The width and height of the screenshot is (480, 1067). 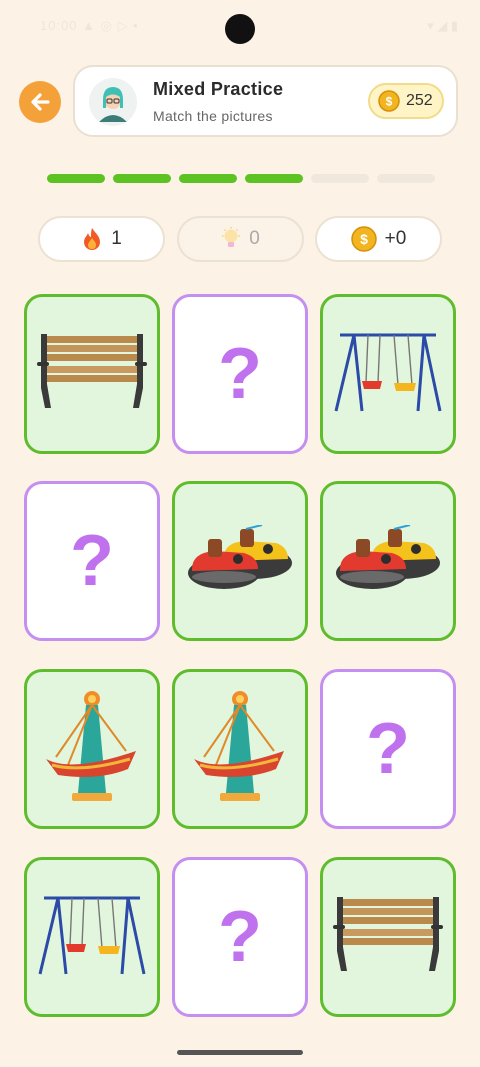 I want to click on streak-stat: 1, so click(x=101, y=239).